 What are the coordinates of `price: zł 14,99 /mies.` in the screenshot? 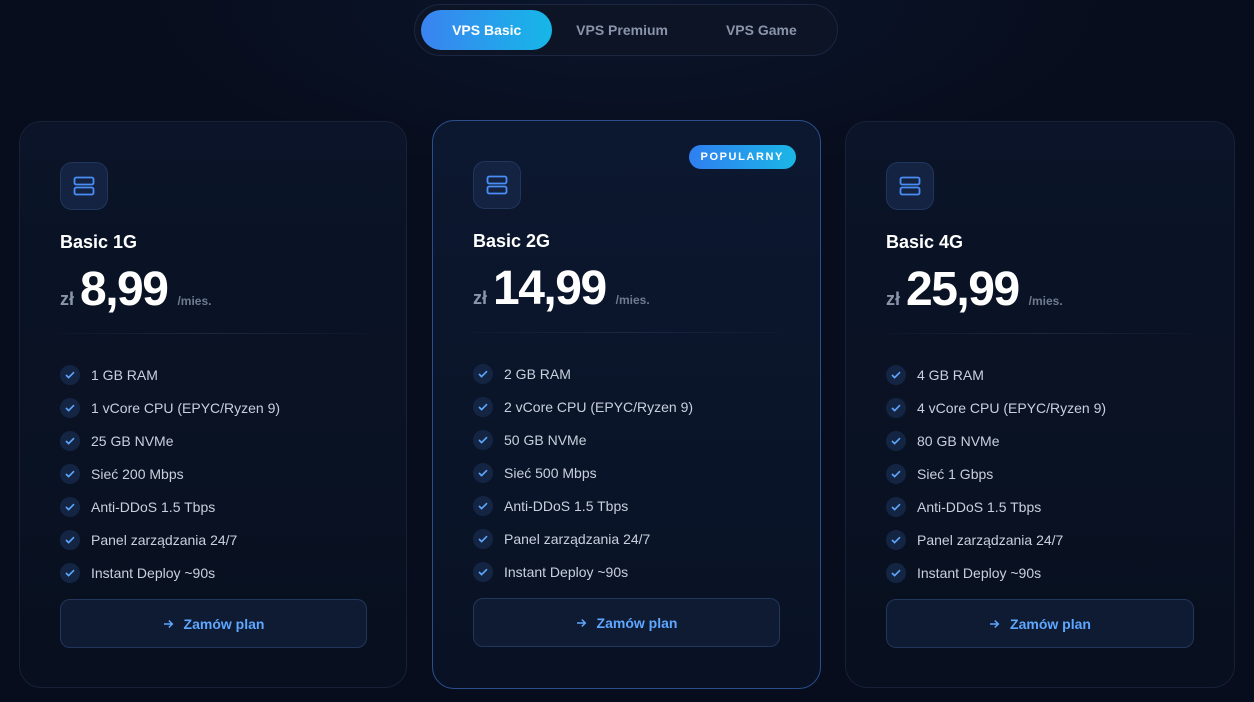 It's located at (561, 289).